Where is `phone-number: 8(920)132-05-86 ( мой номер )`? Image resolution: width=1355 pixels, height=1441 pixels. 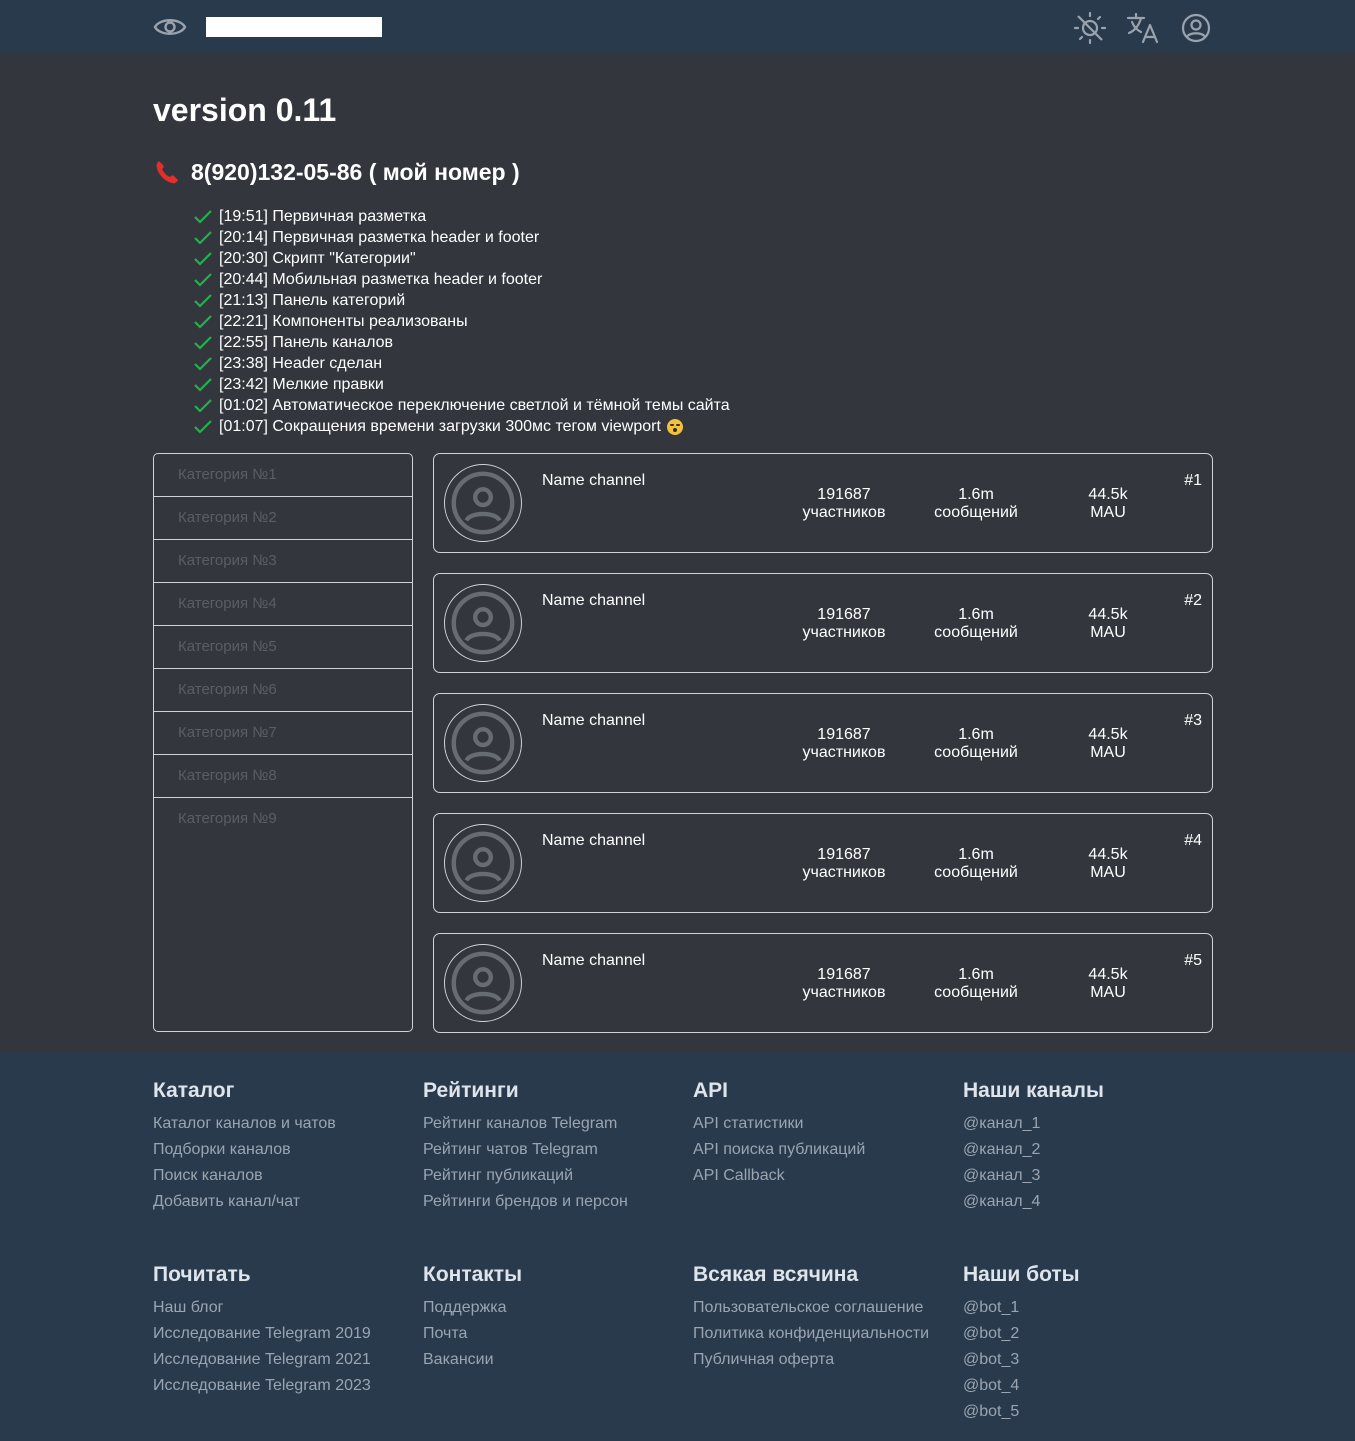
phone-number: 8(920)132-05-86 ( мой номер ) is located at coordinates (355, 171).